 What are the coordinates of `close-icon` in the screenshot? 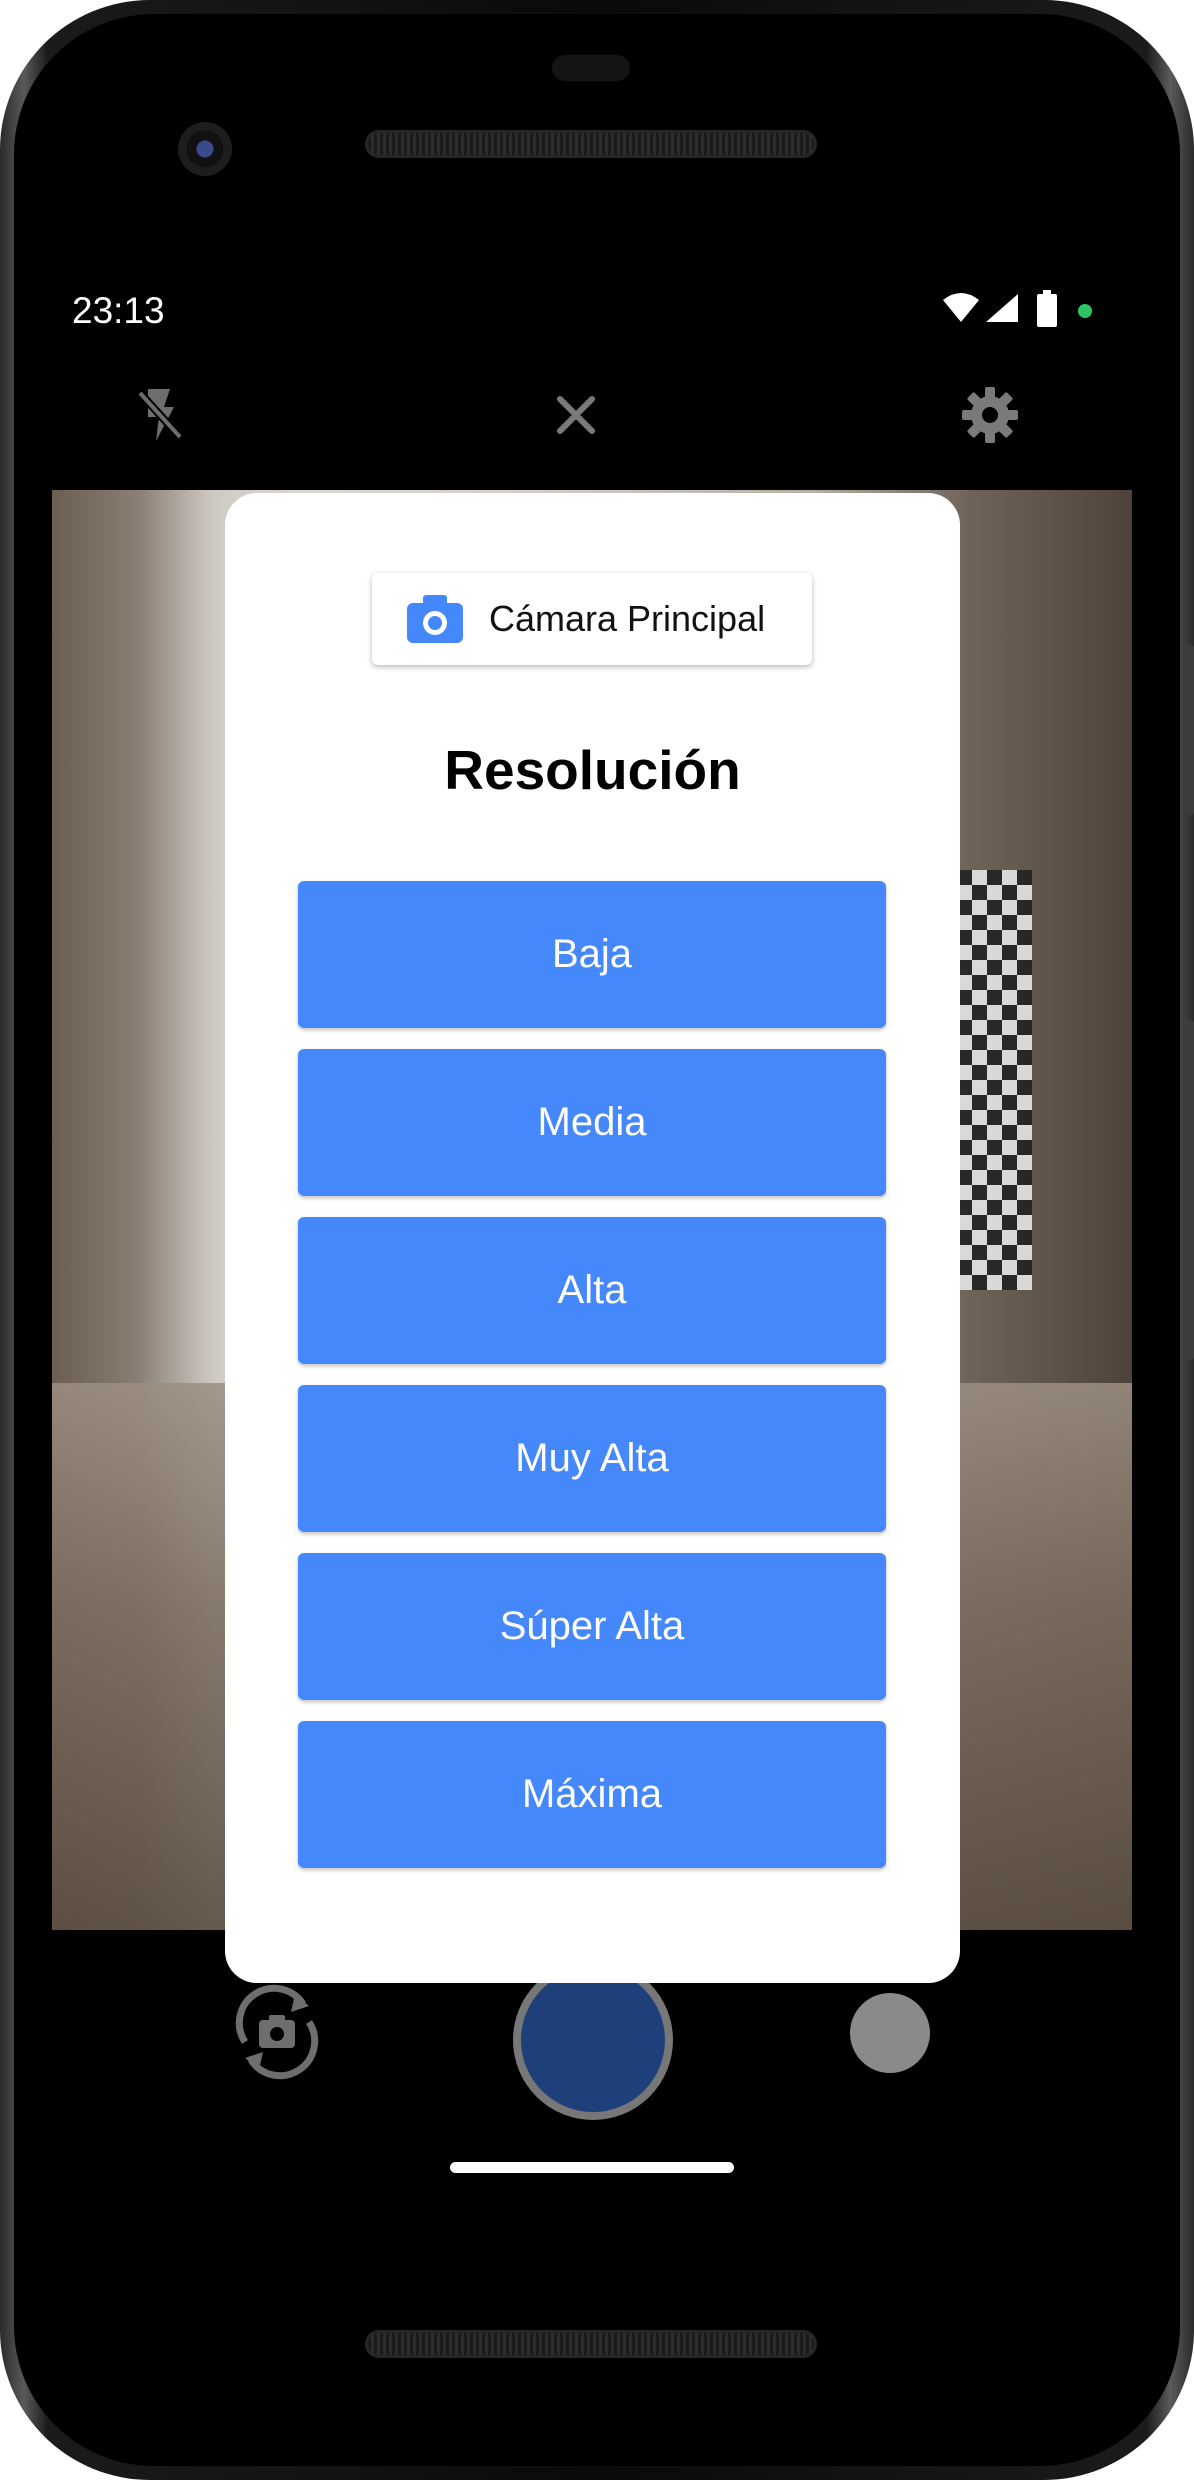 It's located at (576, 415).